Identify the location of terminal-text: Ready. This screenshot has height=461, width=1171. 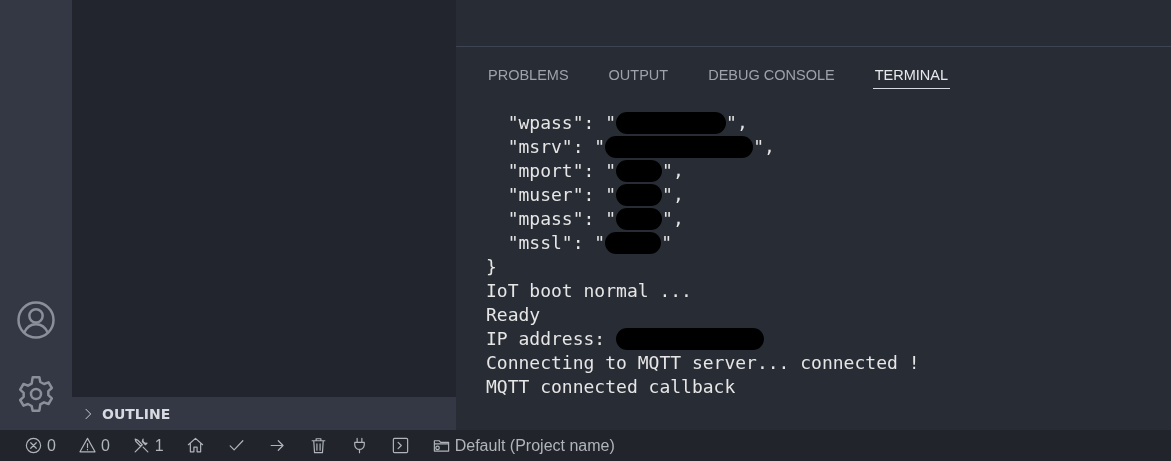
(513, 315).